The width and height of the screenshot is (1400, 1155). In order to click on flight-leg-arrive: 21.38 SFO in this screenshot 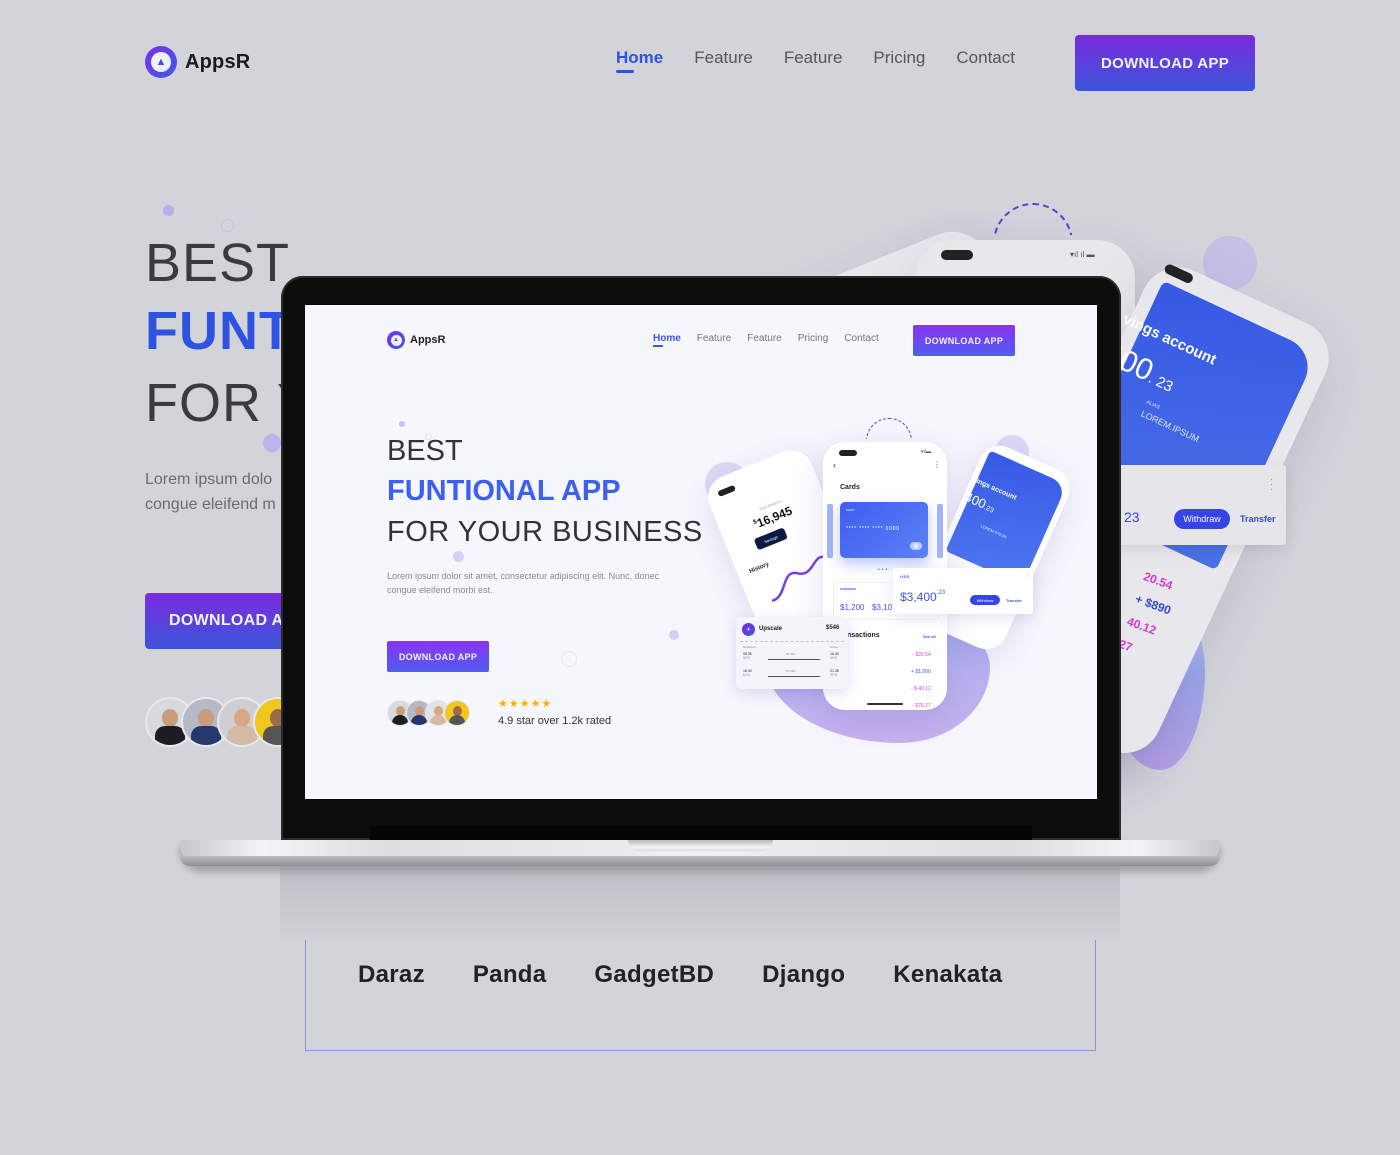, I will do `click(834, 673)`.